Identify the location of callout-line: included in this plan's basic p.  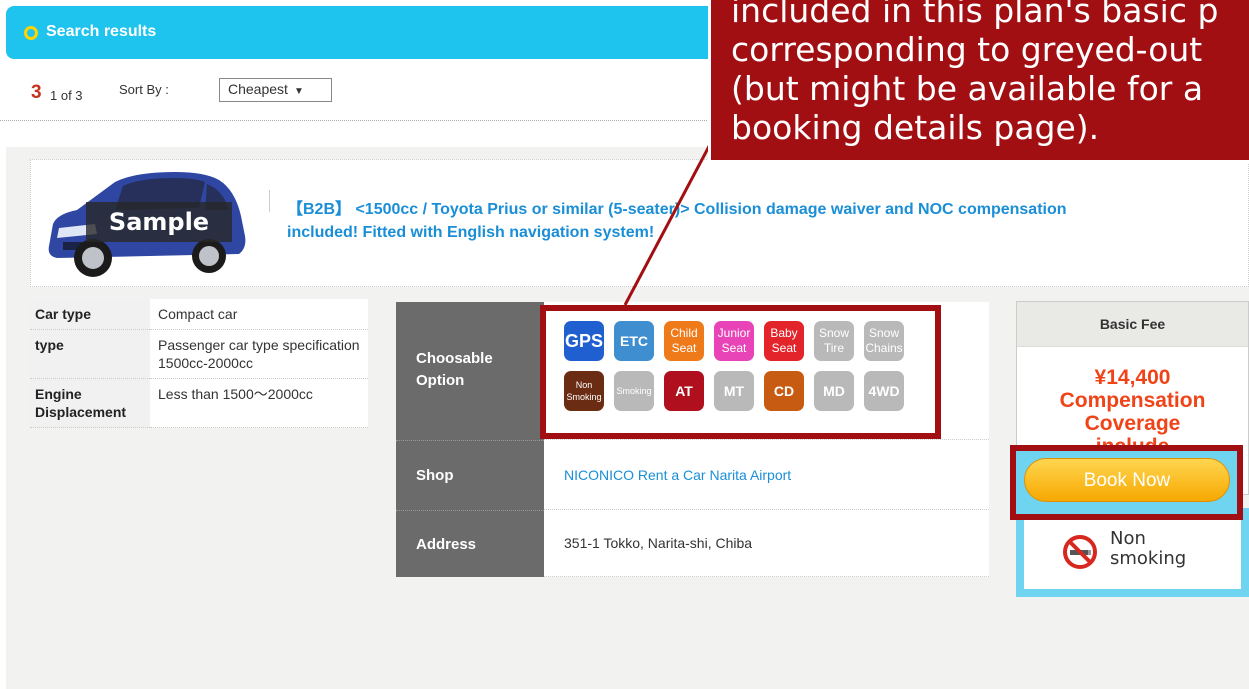
(975, 15).